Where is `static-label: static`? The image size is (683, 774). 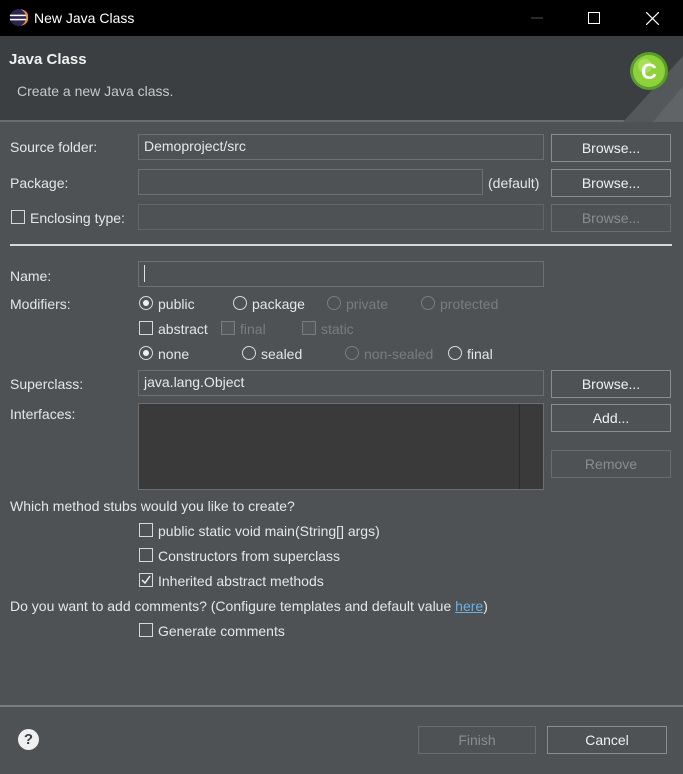 static-label: static is located at coordinates (337, 329).